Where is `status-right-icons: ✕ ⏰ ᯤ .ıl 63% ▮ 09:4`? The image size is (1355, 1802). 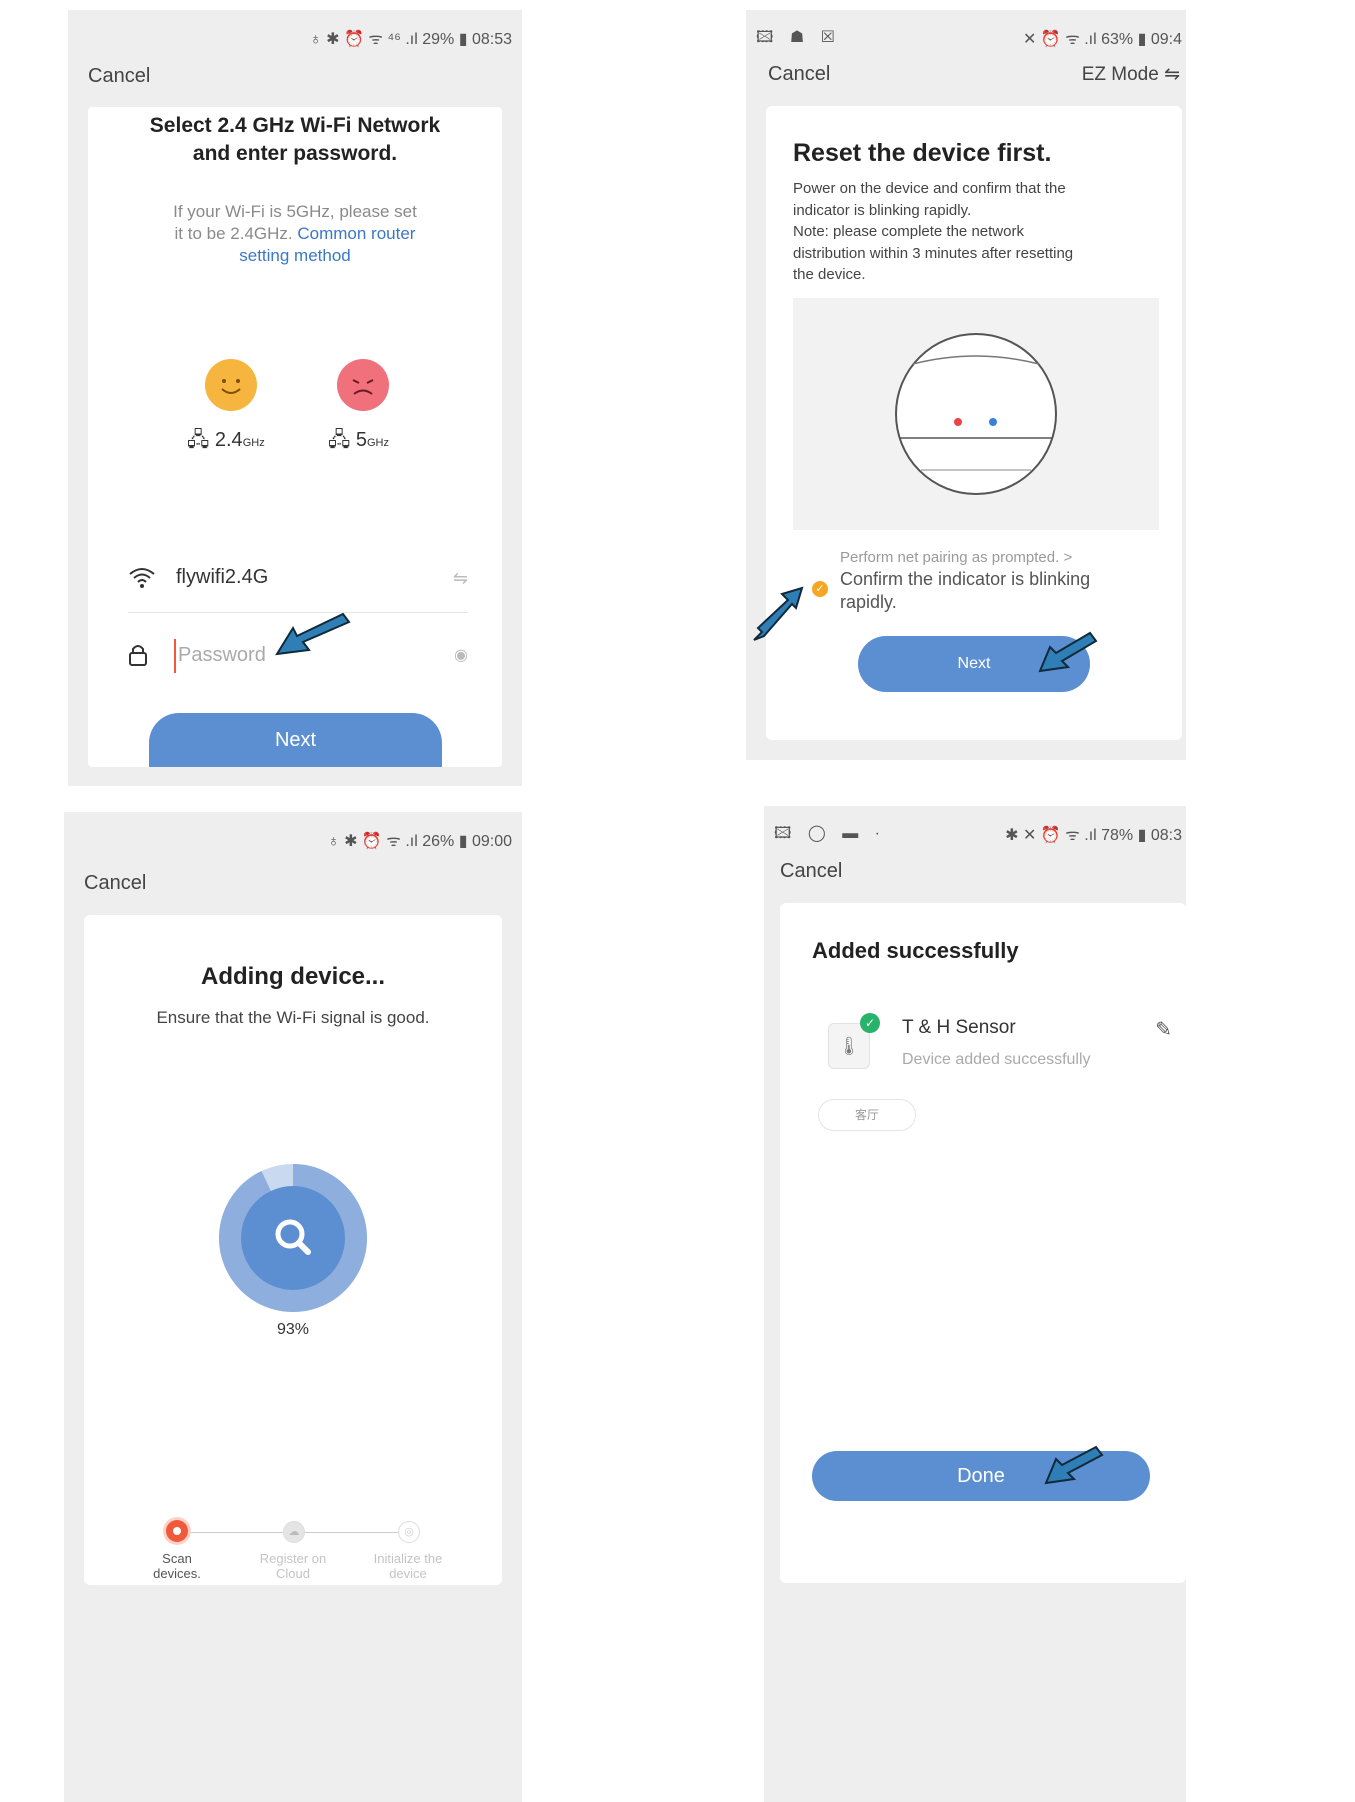 status-right-icons: ✕ ⏰ ᯤ .ıl 63% ▮ 09:4 is located at coordinates (1102, 39).